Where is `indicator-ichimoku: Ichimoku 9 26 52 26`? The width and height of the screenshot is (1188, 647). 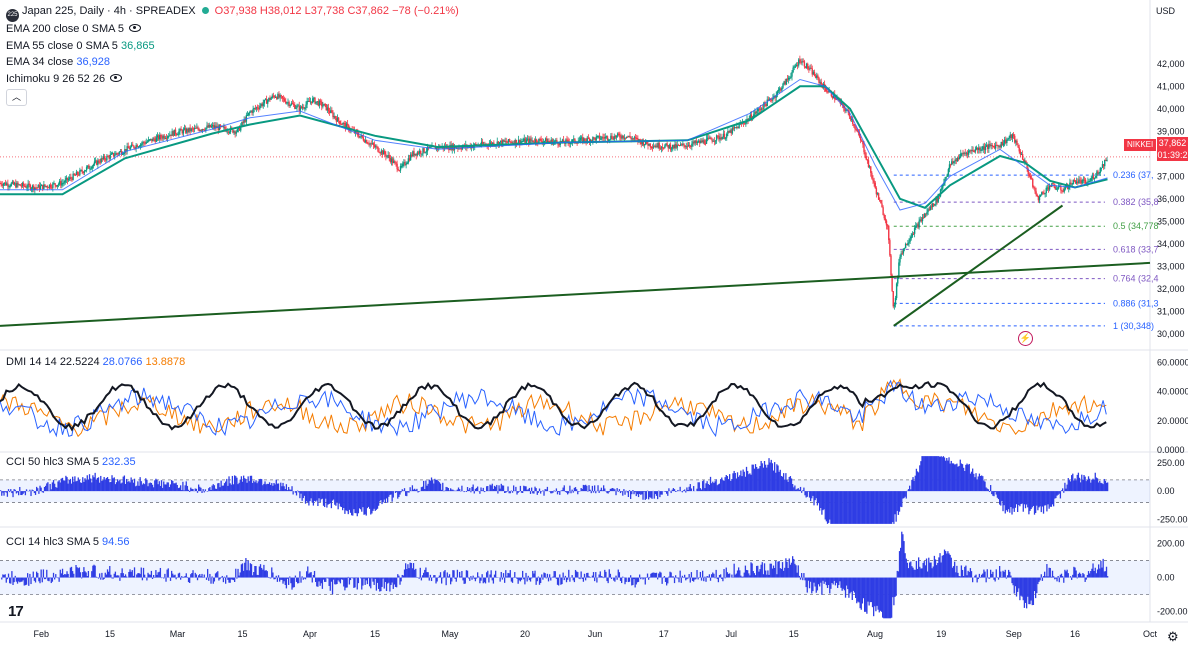
indicator-ichimoku: Ichimoku 9 26 52 26 is located at coordinates (64, 79).